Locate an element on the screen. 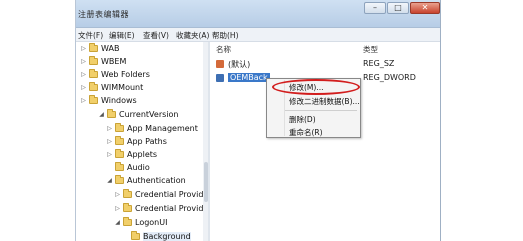  tree-node: ▷ App Paths is located at coordinates (136, 141).